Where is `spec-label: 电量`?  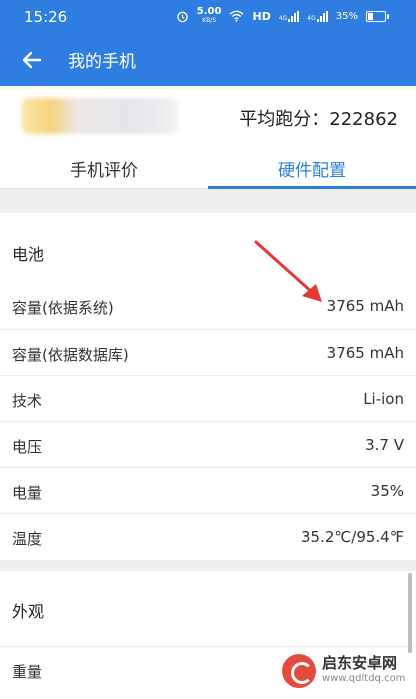
spec-label: 电量 is located at coordinates (27, 493).